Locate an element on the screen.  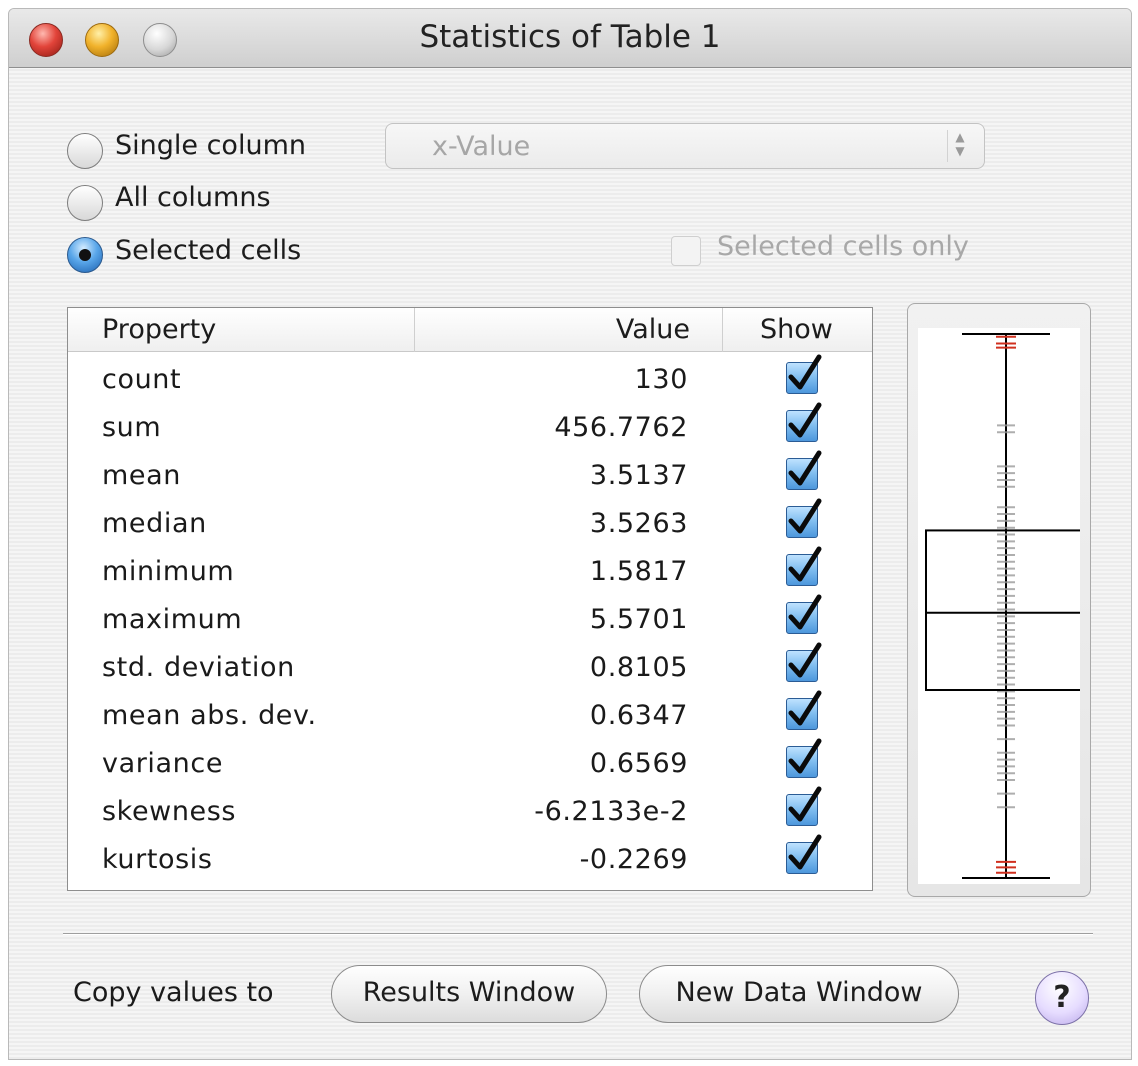
value-cell: -0.2269 is located at coordinates (633, 859).